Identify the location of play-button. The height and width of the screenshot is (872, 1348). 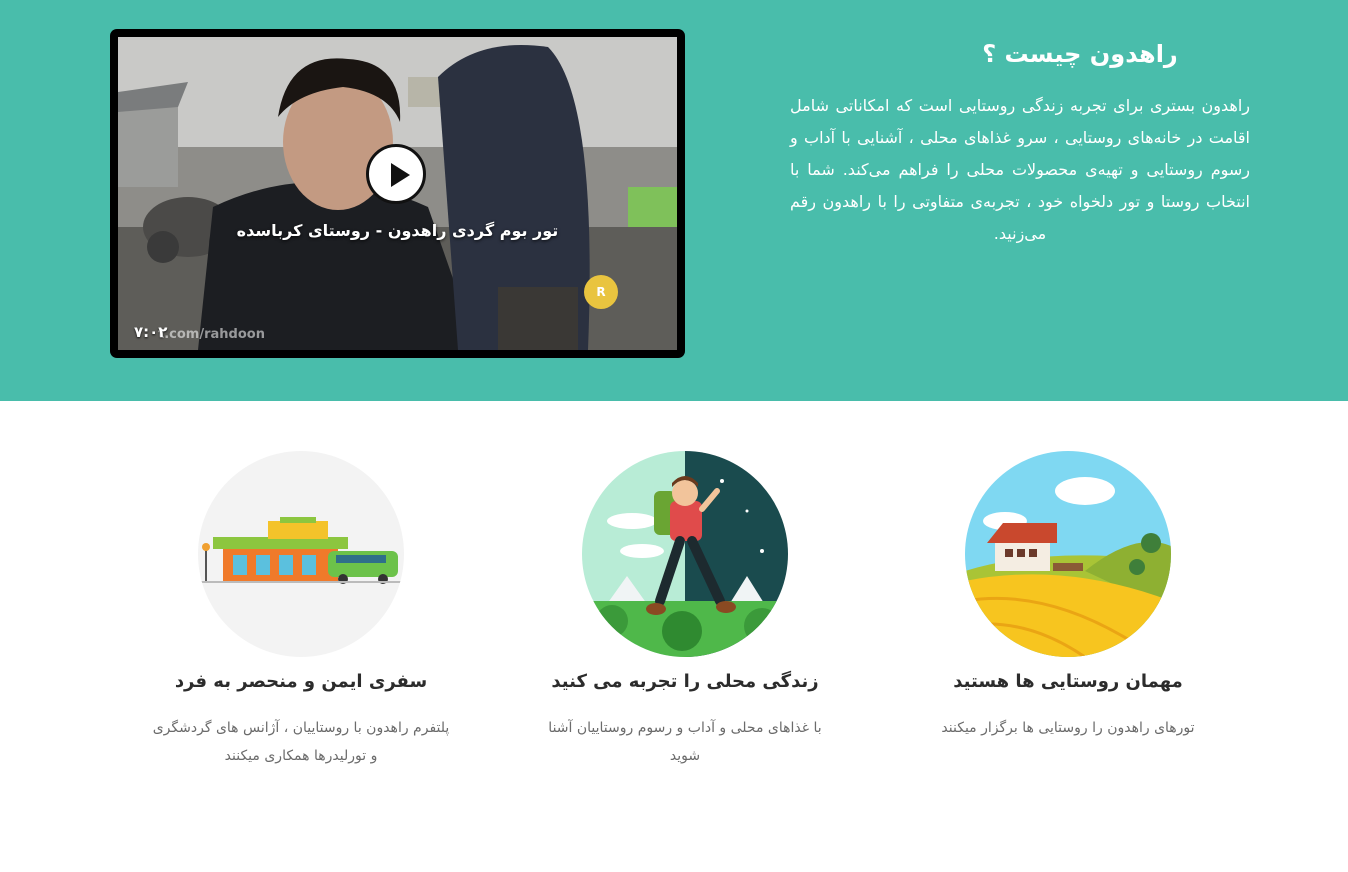
(396, 174).